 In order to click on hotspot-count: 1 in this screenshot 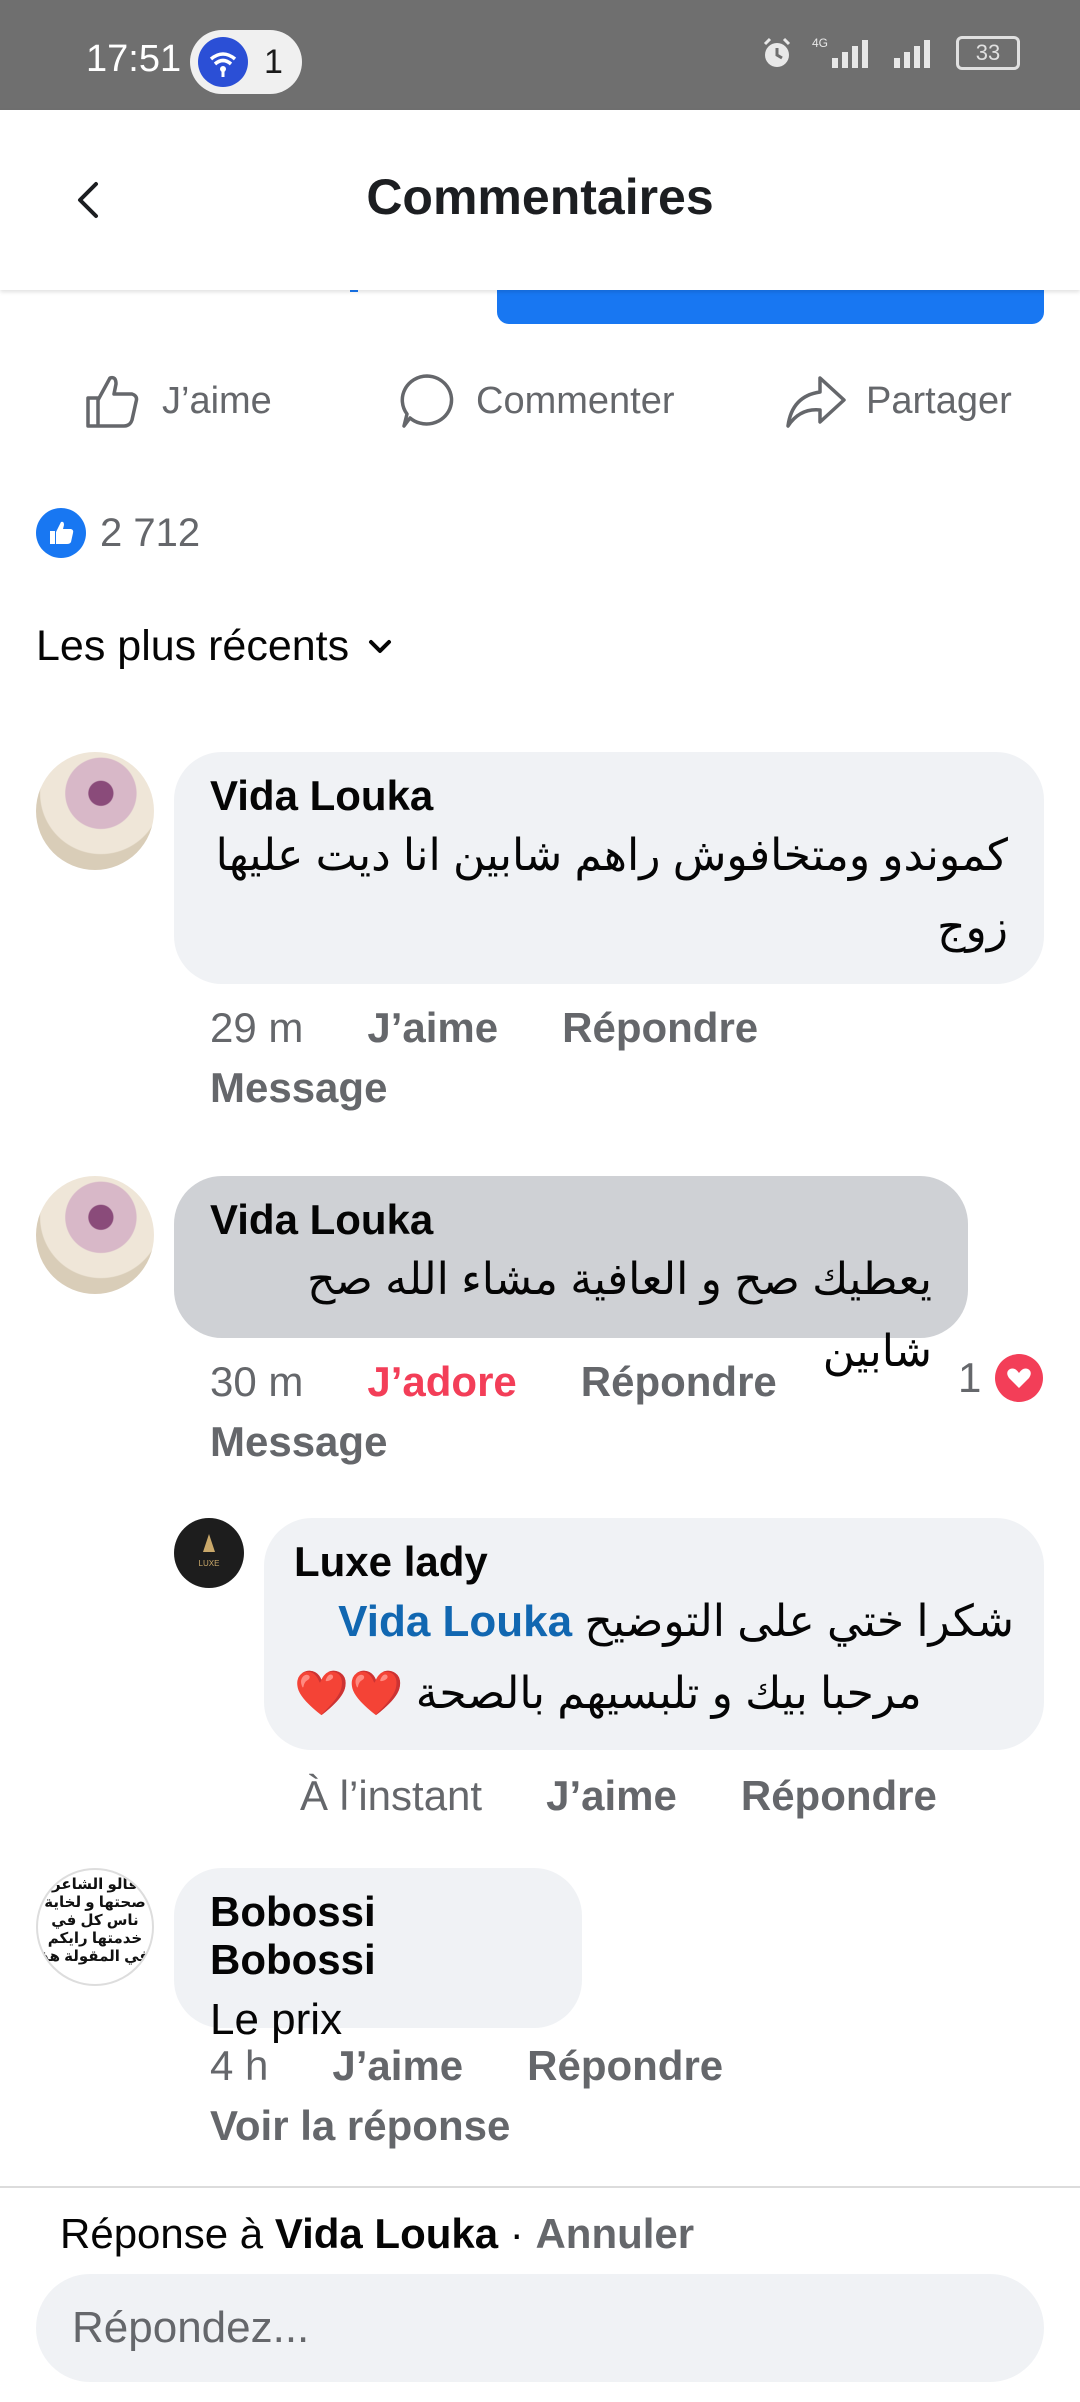, I will do `click(273, 62)`.